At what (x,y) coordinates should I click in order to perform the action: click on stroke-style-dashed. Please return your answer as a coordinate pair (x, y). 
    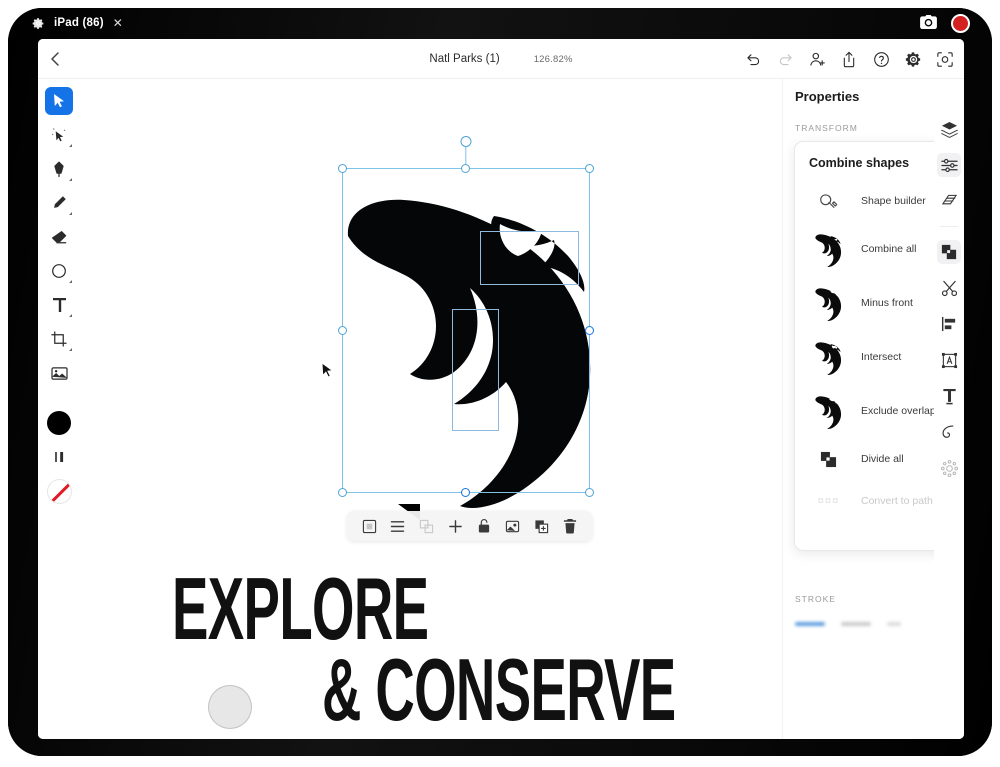
    Looking at the image, I should click on (856, 624).